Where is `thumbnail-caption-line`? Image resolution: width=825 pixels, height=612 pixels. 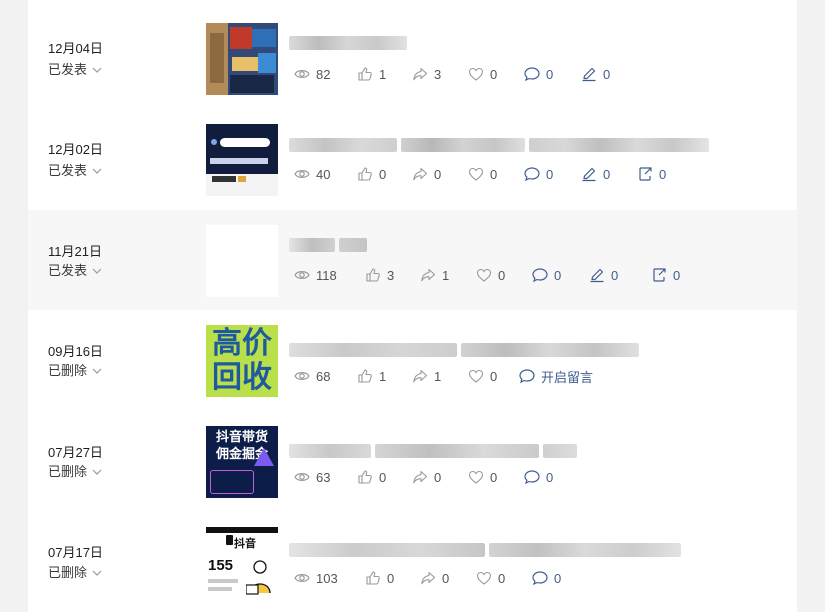 thumbnail-caption-line is located at coordinates (223, 581).